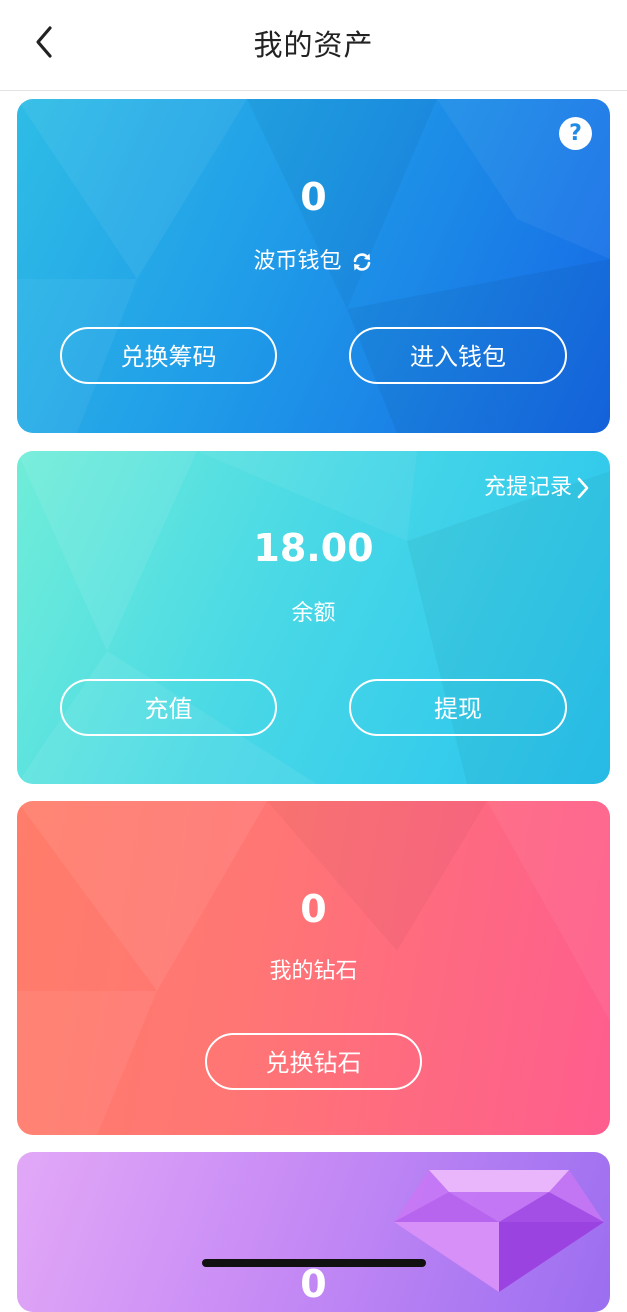 The image size is (627, 1312). What do you see at coordinates (168, 355) in the screenshot?
I see `exchange-chips-button: 兑换筹码` at bounding box center [168, 355].